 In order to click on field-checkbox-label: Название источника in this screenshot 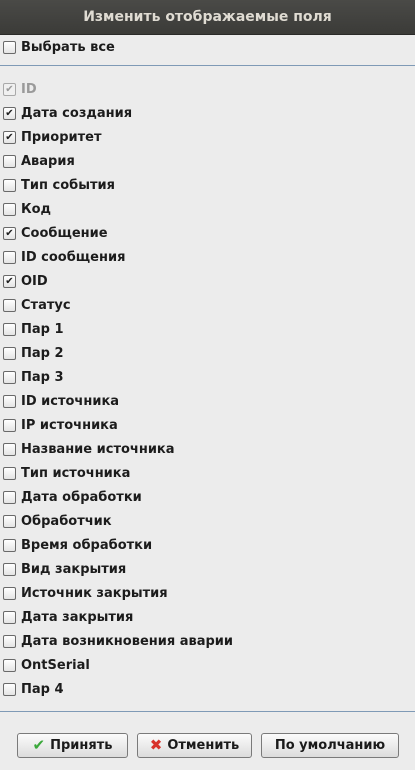, I will do `click(98, 449)`.